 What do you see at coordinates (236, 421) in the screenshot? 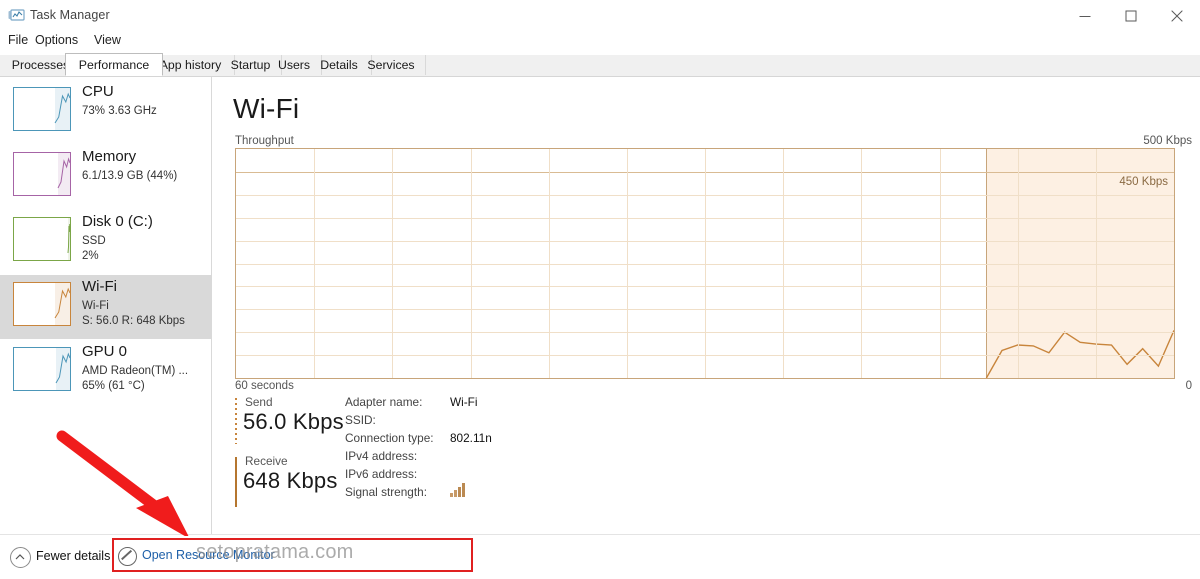
I see `send-marker-icon` at bounding box center [236, 421].